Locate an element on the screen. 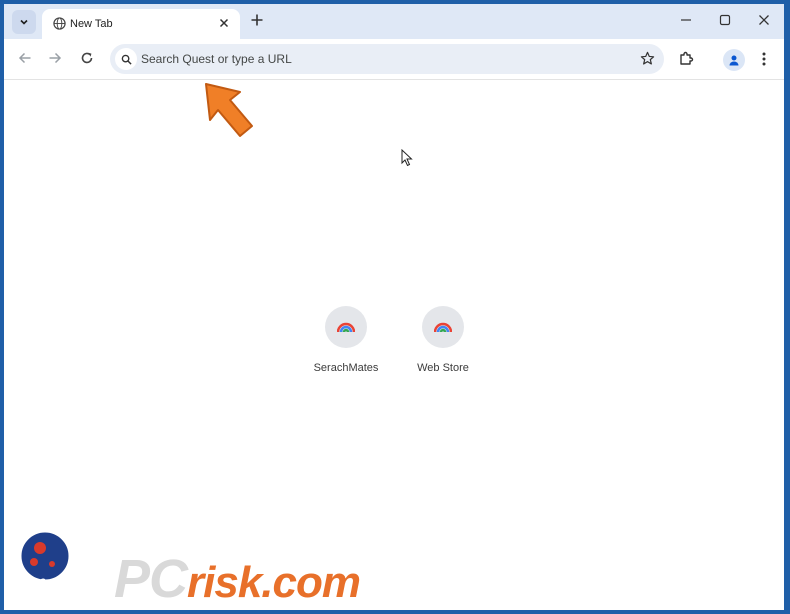 The height and width of the screenshot is (614, 790). mouse-cursor-icon is located at coordinates (407, 158).